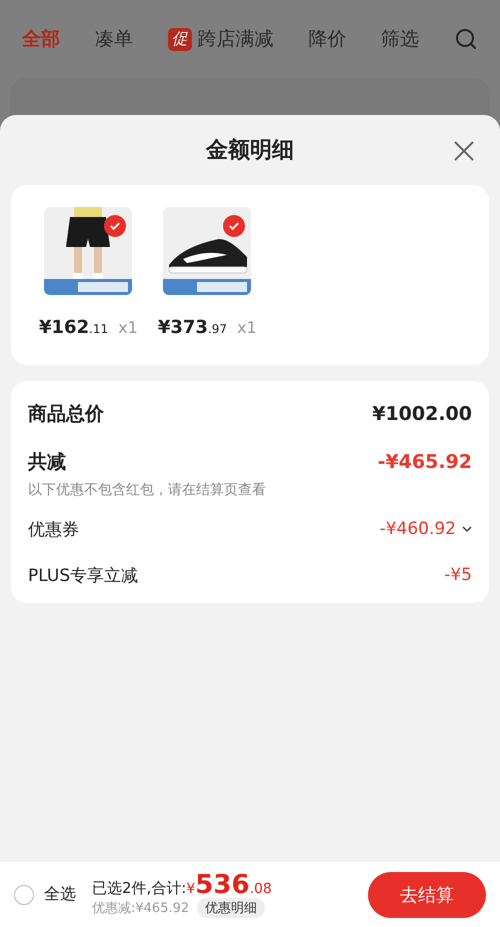 Image resolution: width=500 pixels, height=927 pixels. What do you see at coordinates (466, 39) in the screenshot?
I see `search-icon` at bounding box center [466, 39].